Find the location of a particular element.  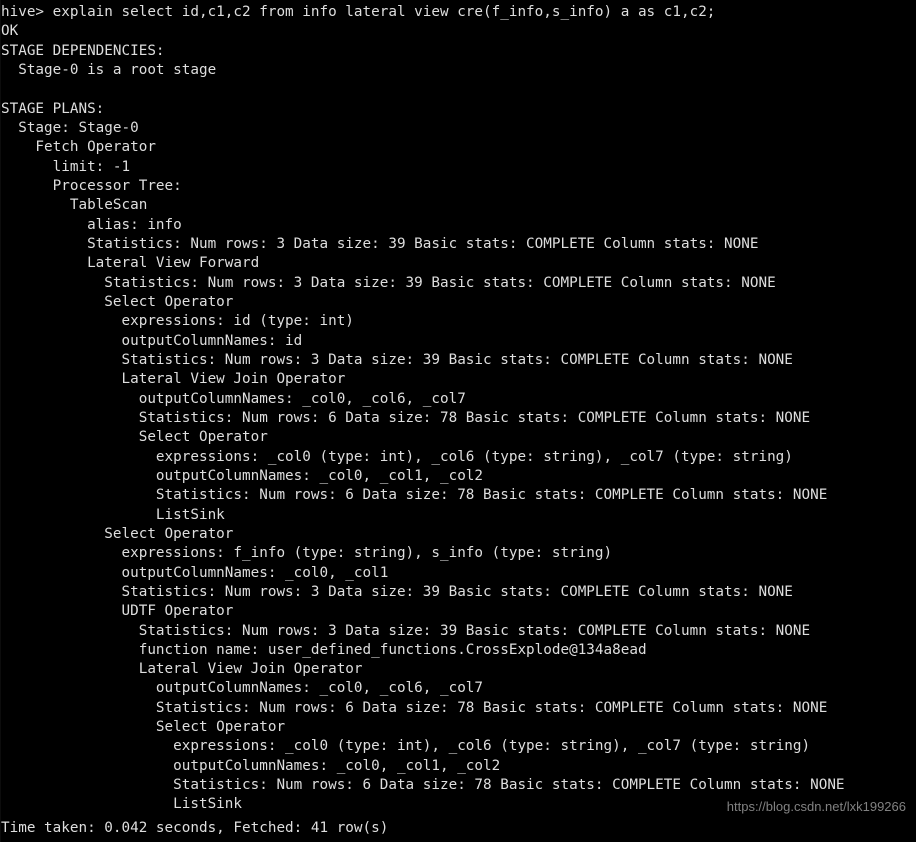

terminal-line: OK is located at coordinates (10, 31).